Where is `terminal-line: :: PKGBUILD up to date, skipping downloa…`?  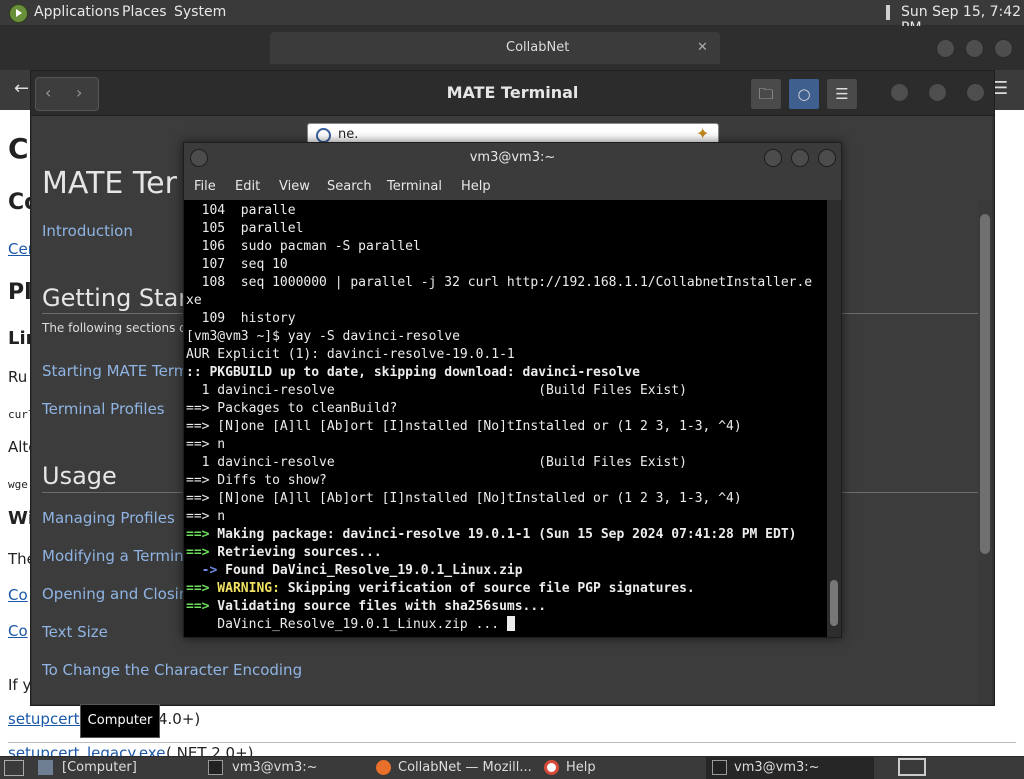
terminal-line: :: PKGBUILD up to date, skipping downloa… is located at coordinates (413, 372).